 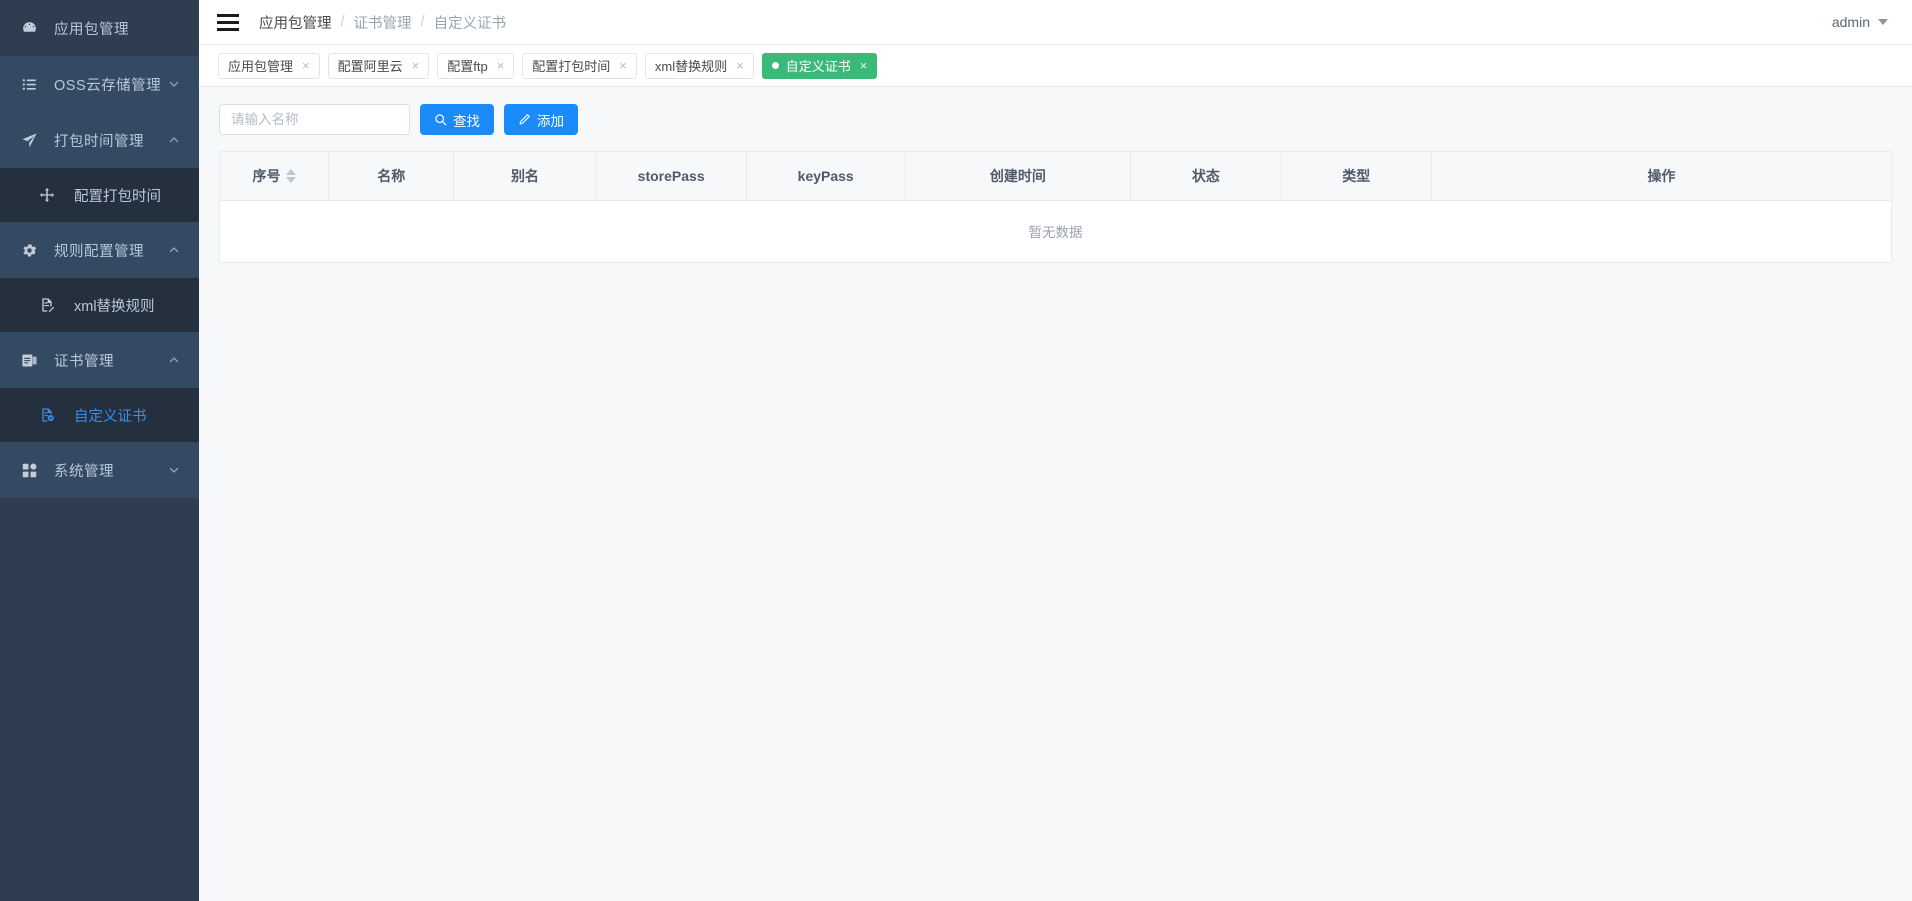 I want to click on column-header-actions: 操作, so click(x=1661, y=176).